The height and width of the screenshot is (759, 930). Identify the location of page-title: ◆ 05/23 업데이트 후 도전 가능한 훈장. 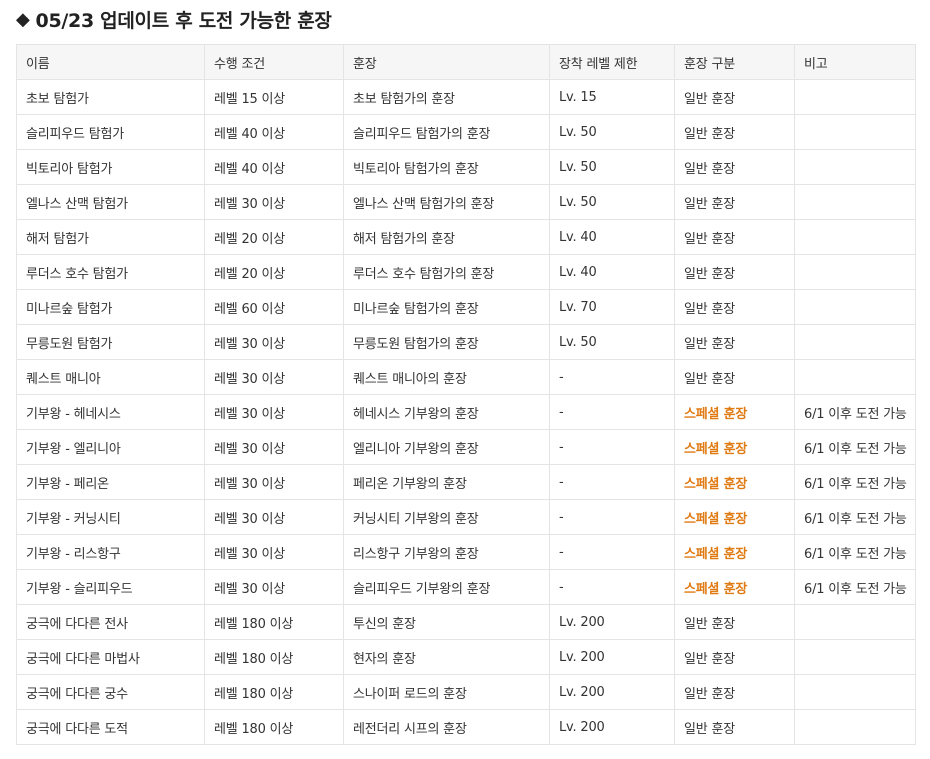
(174, 19).